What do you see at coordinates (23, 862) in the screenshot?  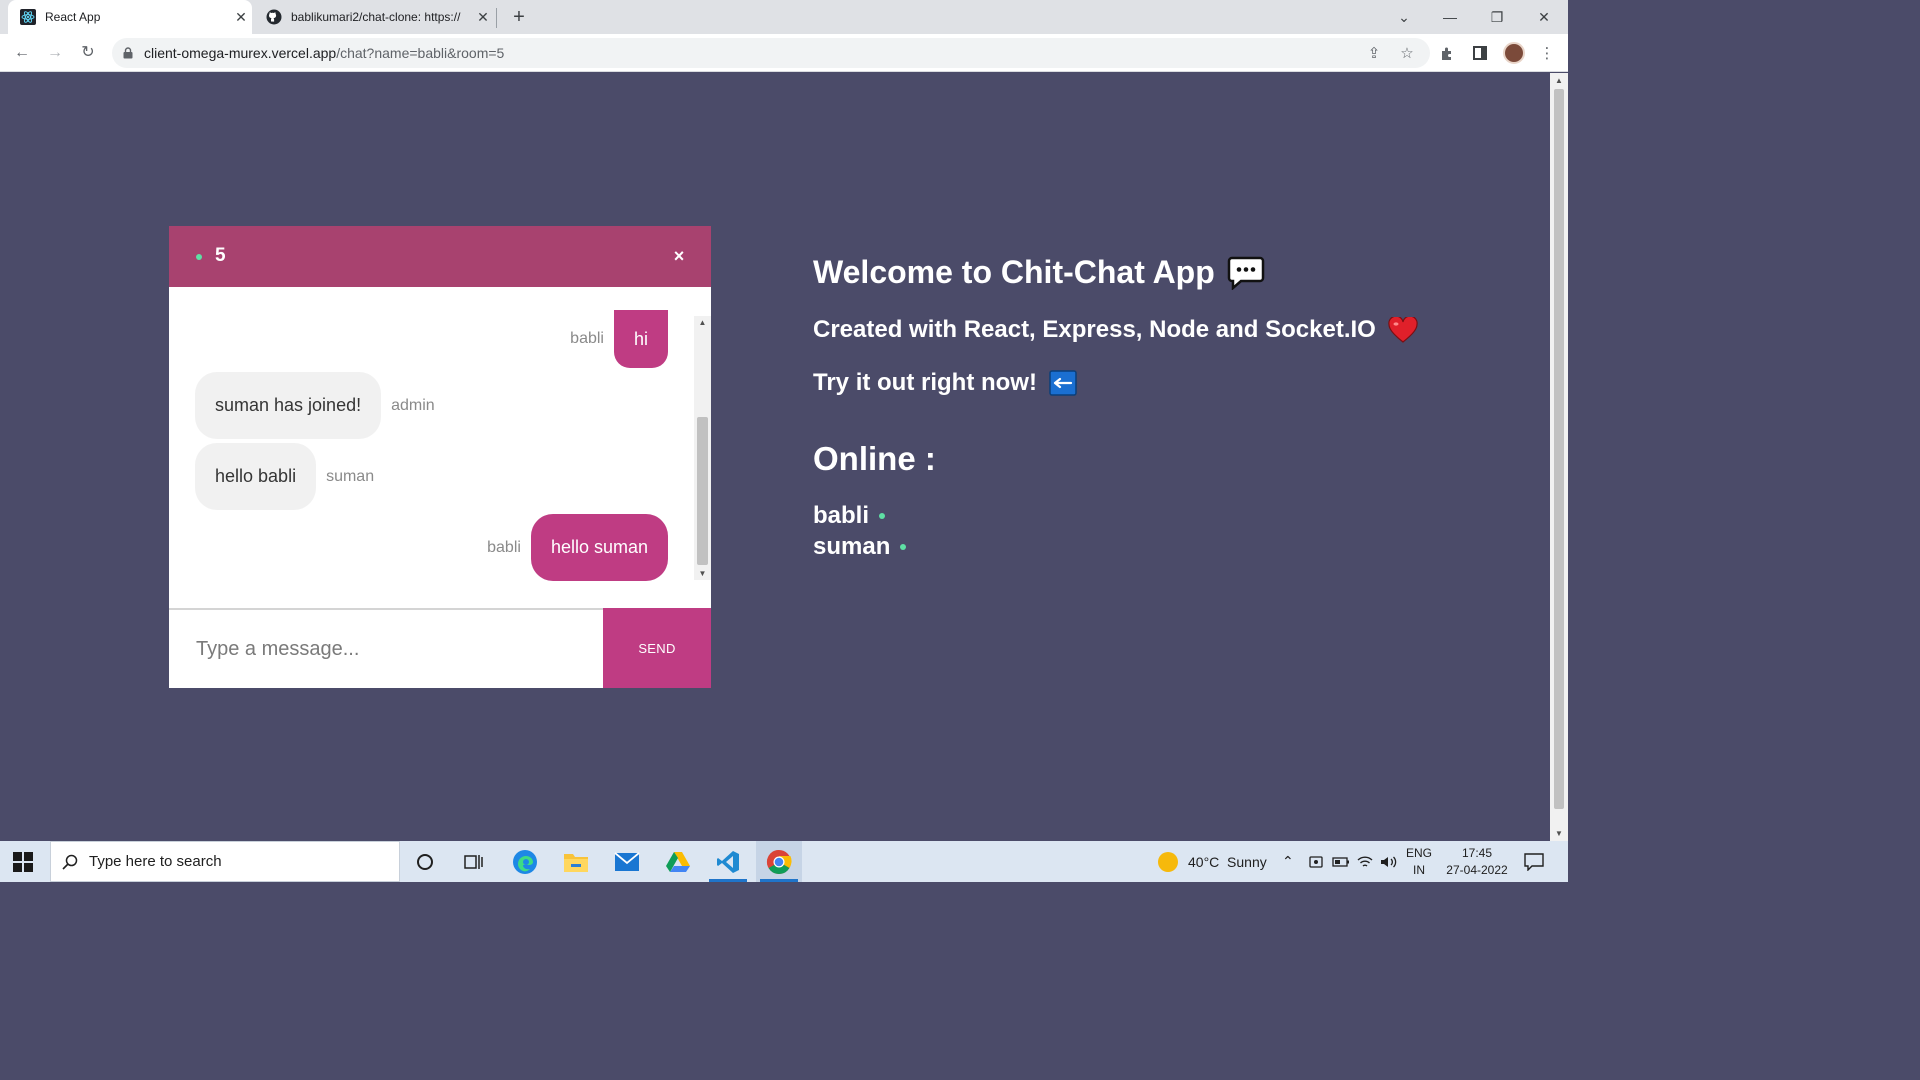 I see `windows-start-icon` at bounding box center [23, 862].